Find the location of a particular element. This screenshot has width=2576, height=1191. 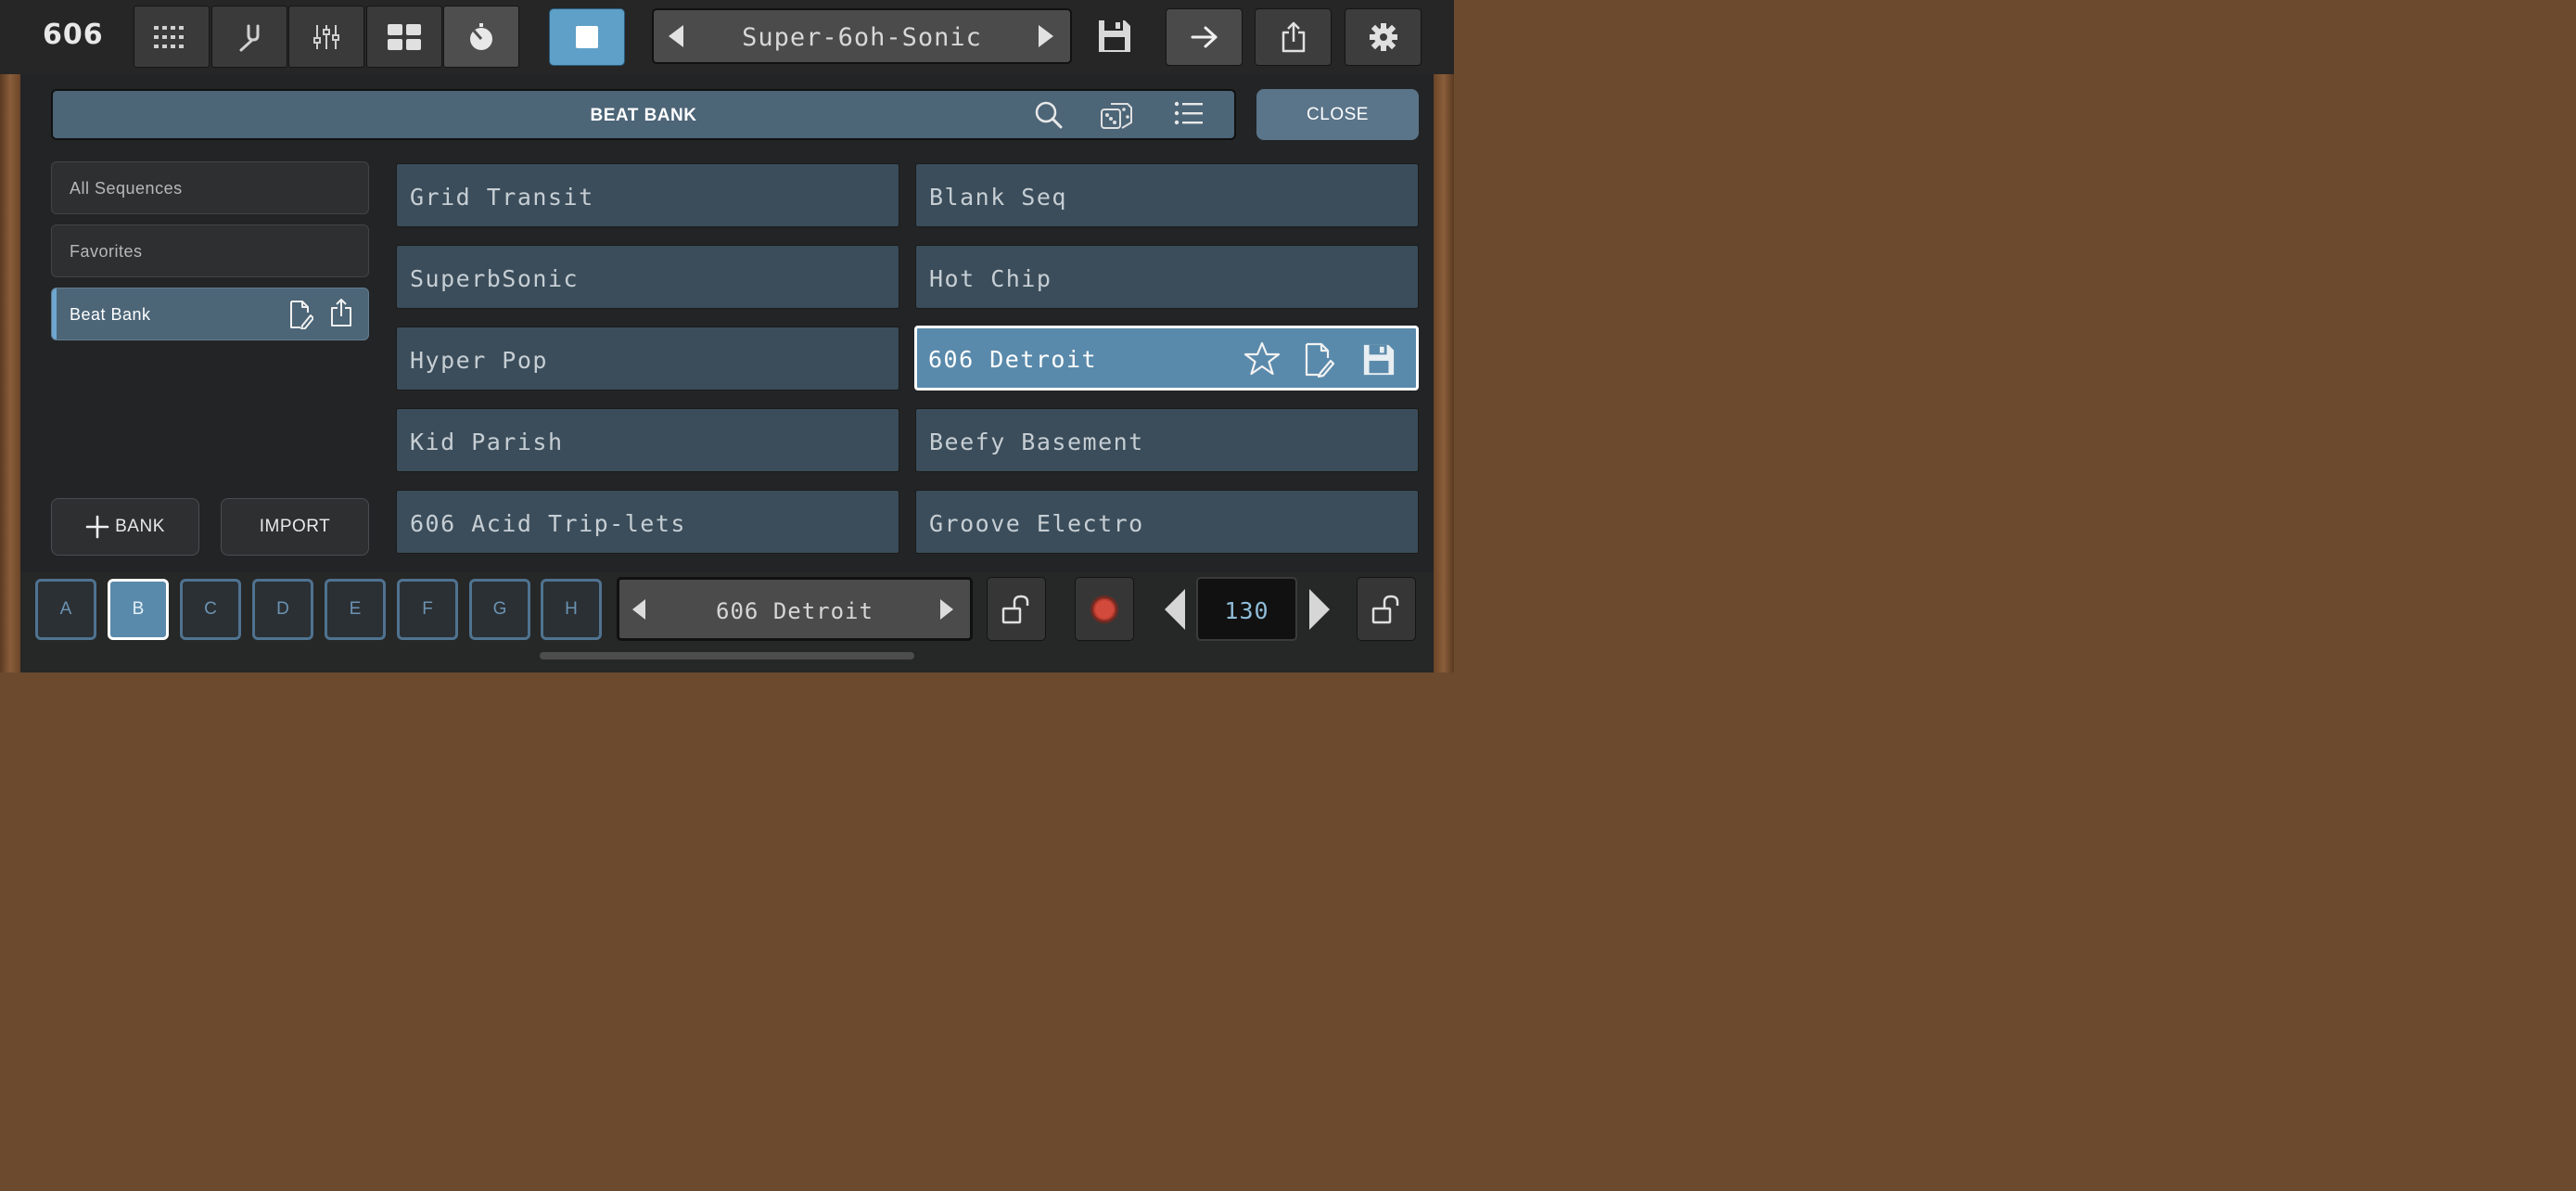

sequence-cell: Hot Chip is located at coordinates (1167, 277).